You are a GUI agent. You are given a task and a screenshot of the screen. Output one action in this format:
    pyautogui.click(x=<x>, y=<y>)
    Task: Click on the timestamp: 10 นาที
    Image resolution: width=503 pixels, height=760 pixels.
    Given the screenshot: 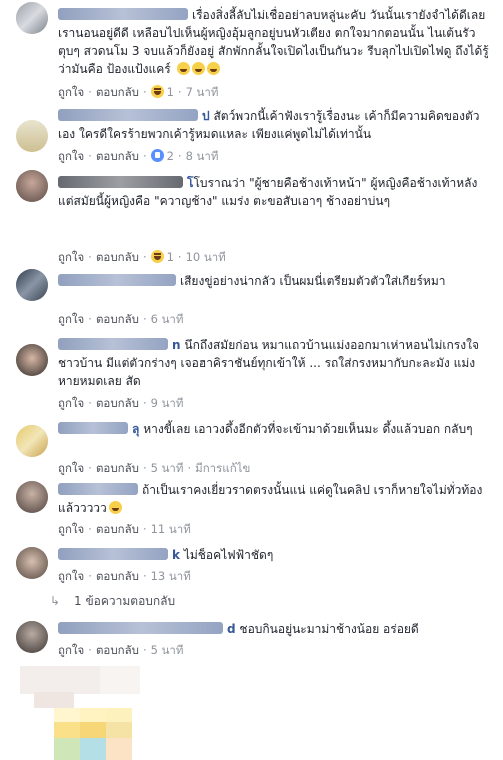 What is the action you would take?
    pyautogui.click(x=206, y=257)
    